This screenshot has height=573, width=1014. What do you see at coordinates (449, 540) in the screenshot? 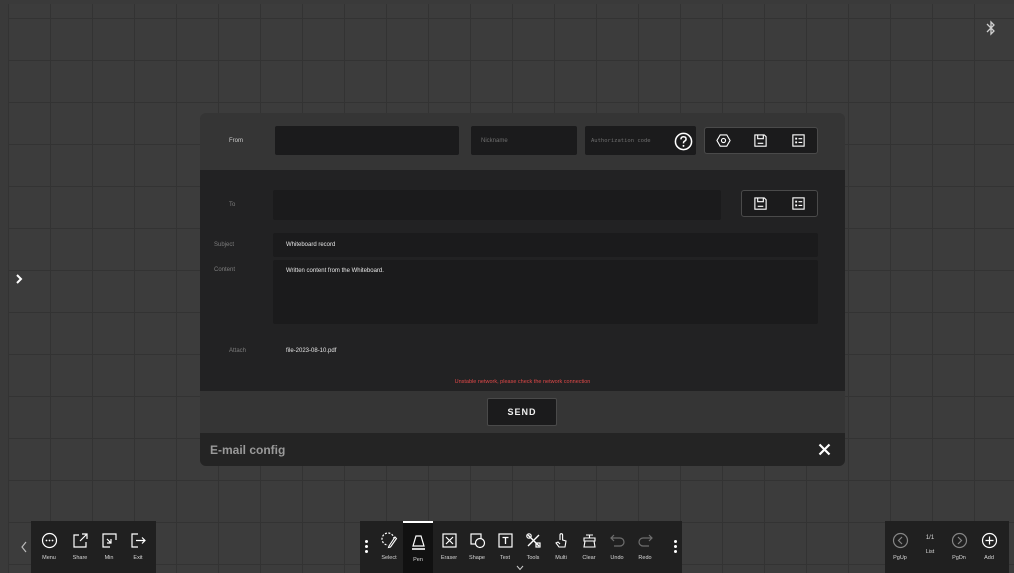
I see `eraser-icon` at bounding box center [449, 540].